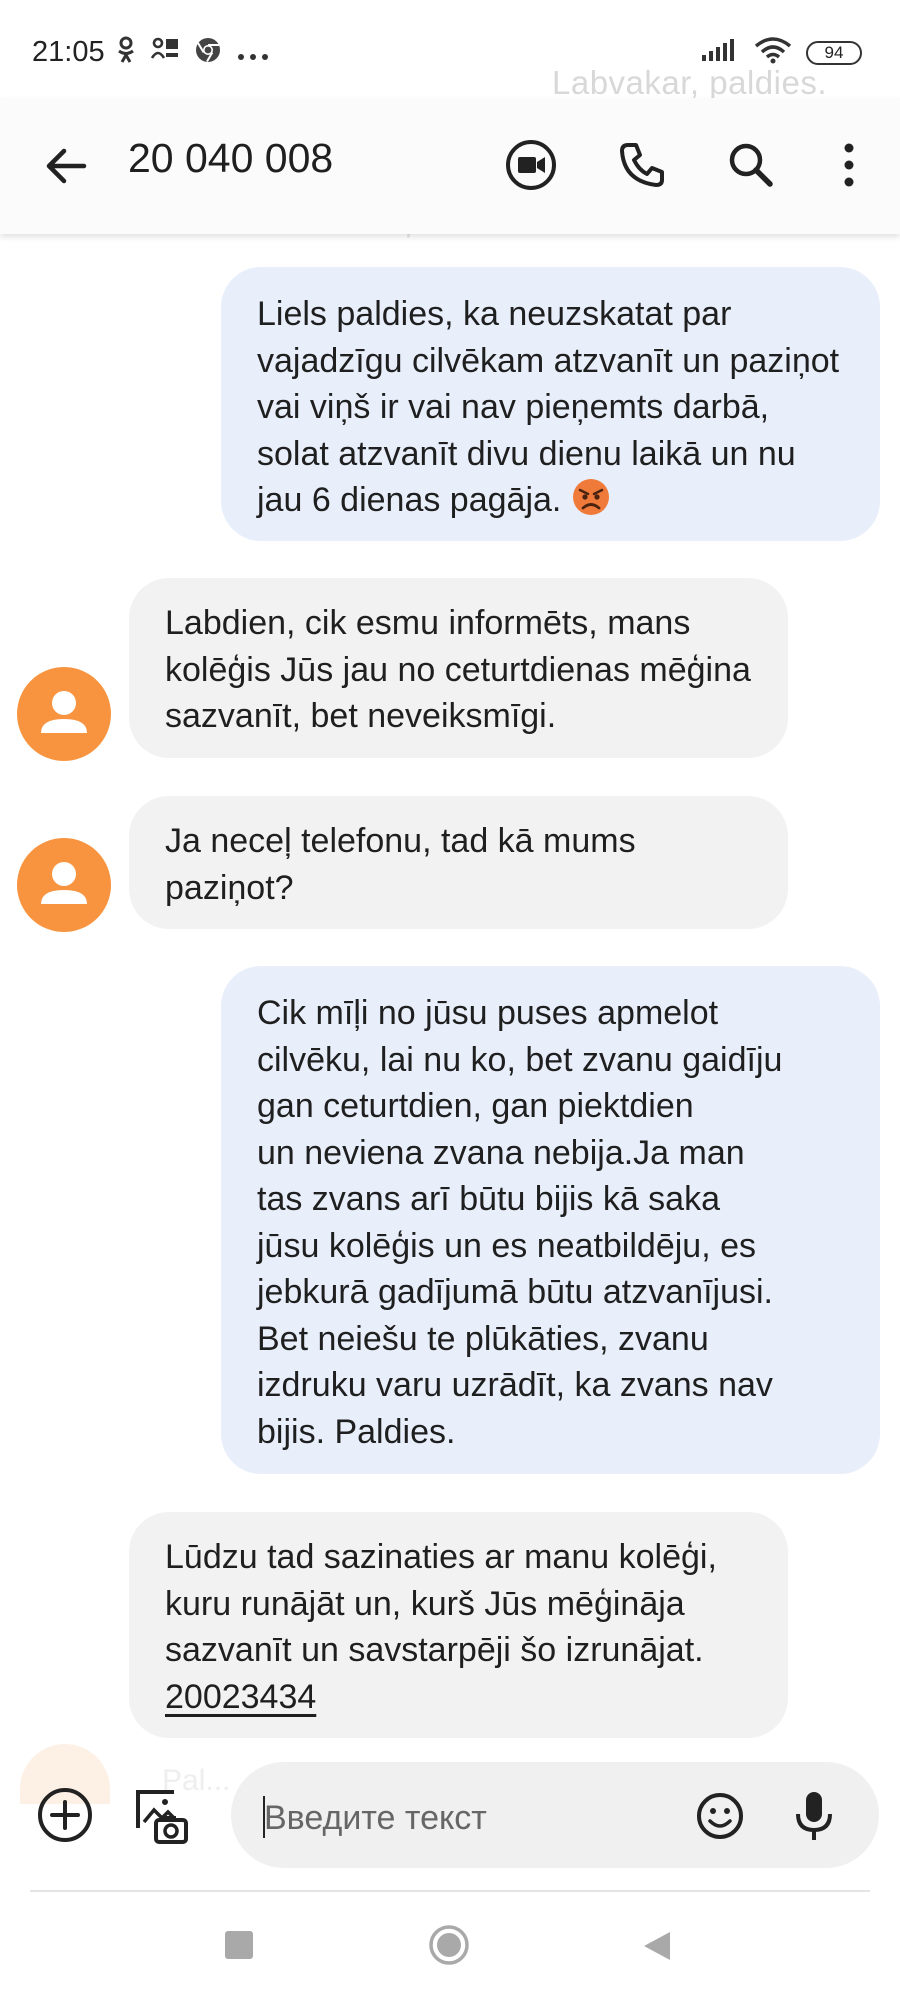  Describe the element at coordinates (450, 1891) in the screenshot. I see `composer-divider` at that location.